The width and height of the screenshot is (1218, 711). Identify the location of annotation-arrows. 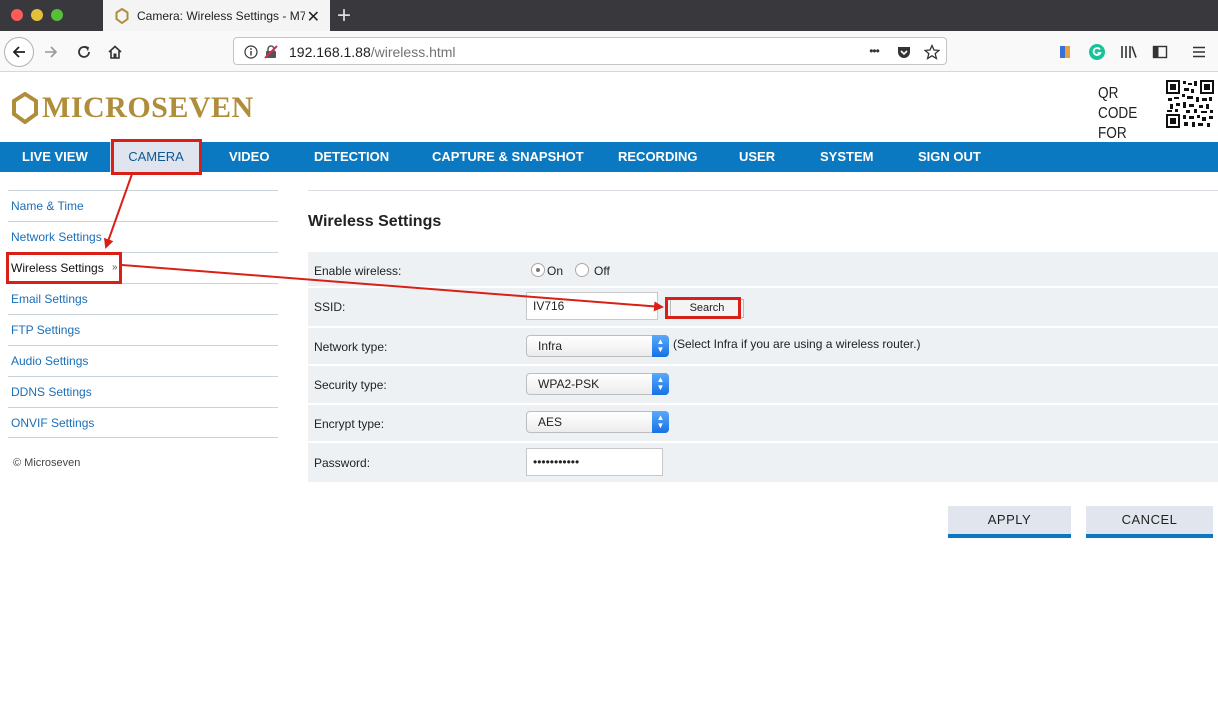
(383, 242).